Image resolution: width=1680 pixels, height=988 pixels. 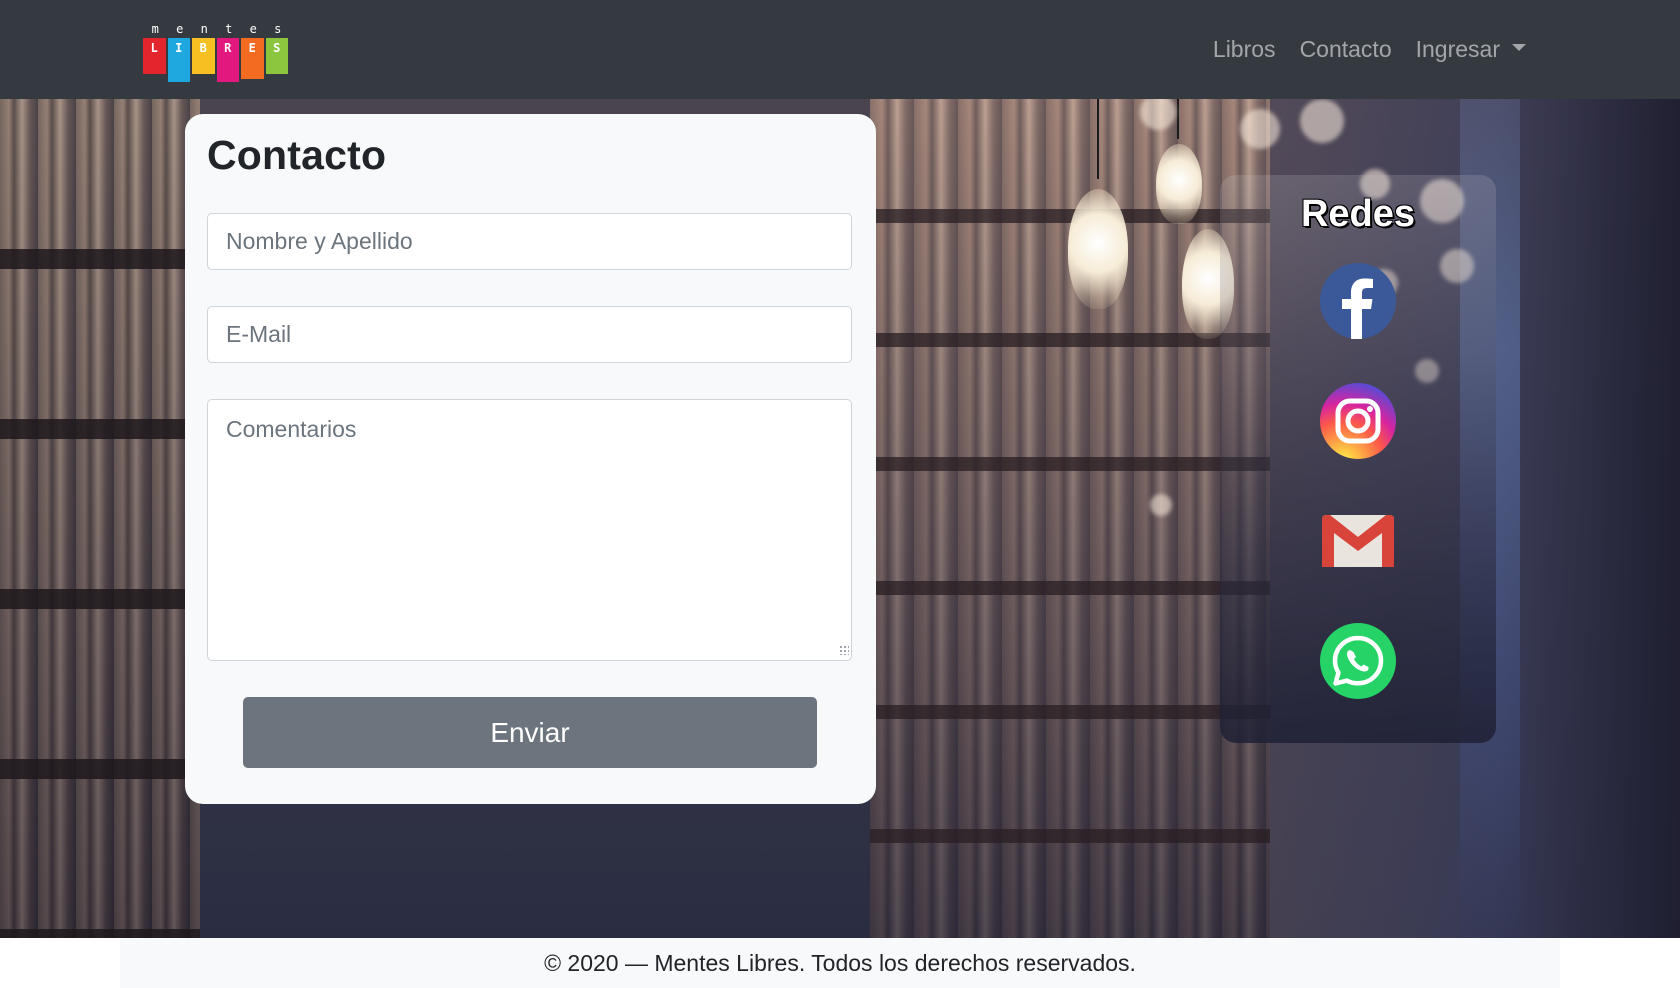 What do you see at coordinates (529, 334) in the screenshot?
I see `email-input` at bounding box center [529, 334].